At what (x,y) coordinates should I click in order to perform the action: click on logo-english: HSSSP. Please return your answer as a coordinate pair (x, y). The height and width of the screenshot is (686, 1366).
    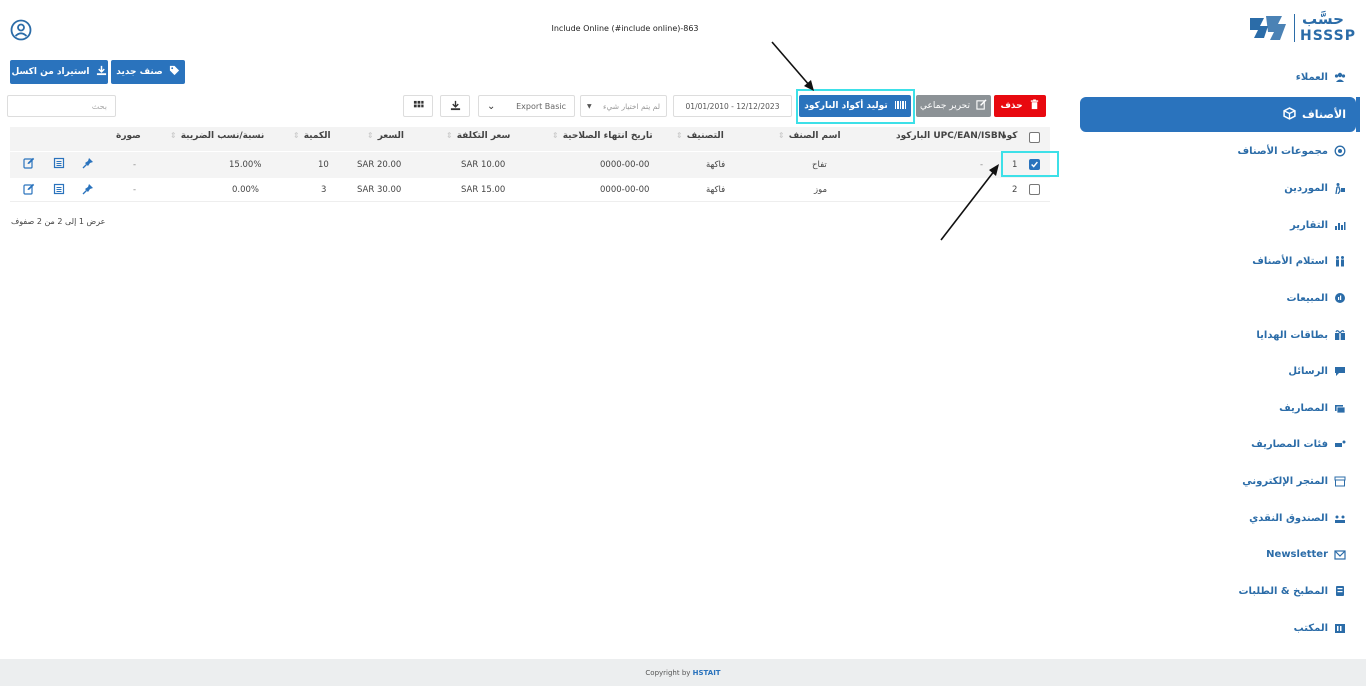
    Looking at the image, I should click on (1328, 36).